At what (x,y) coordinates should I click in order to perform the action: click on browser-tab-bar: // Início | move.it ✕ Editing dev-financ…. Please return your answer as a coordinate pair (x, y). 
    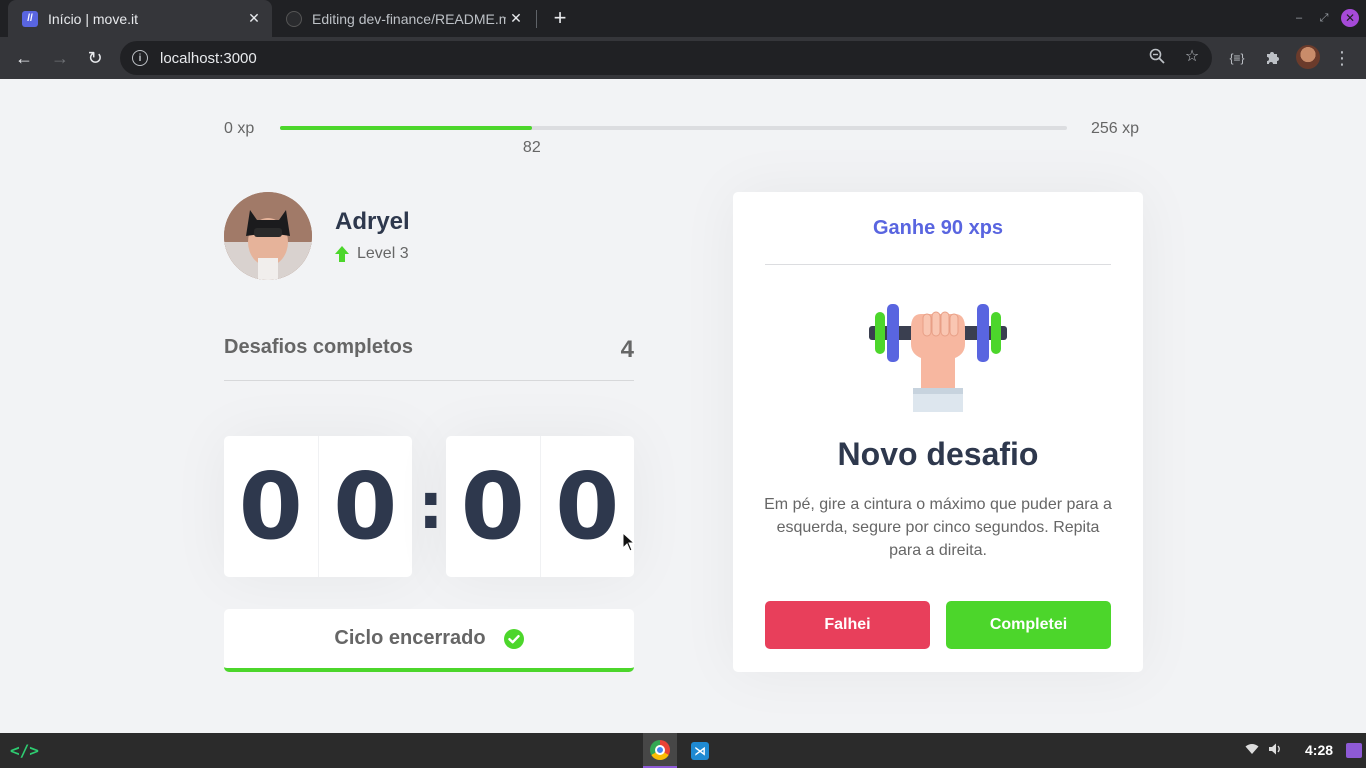
    Looking at the image, I should click on (683, 18).